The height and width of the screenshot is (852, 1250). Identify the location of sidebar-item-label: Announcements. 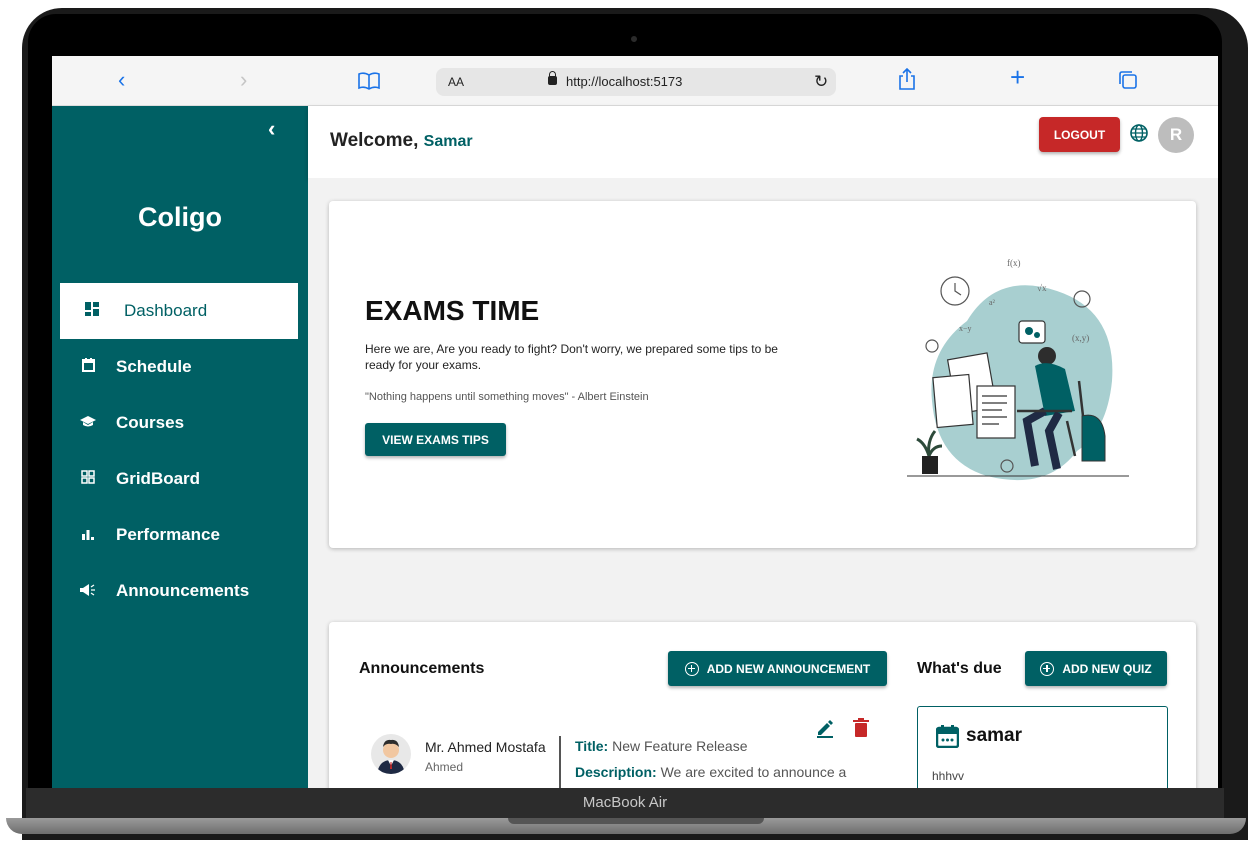
(183, 590).